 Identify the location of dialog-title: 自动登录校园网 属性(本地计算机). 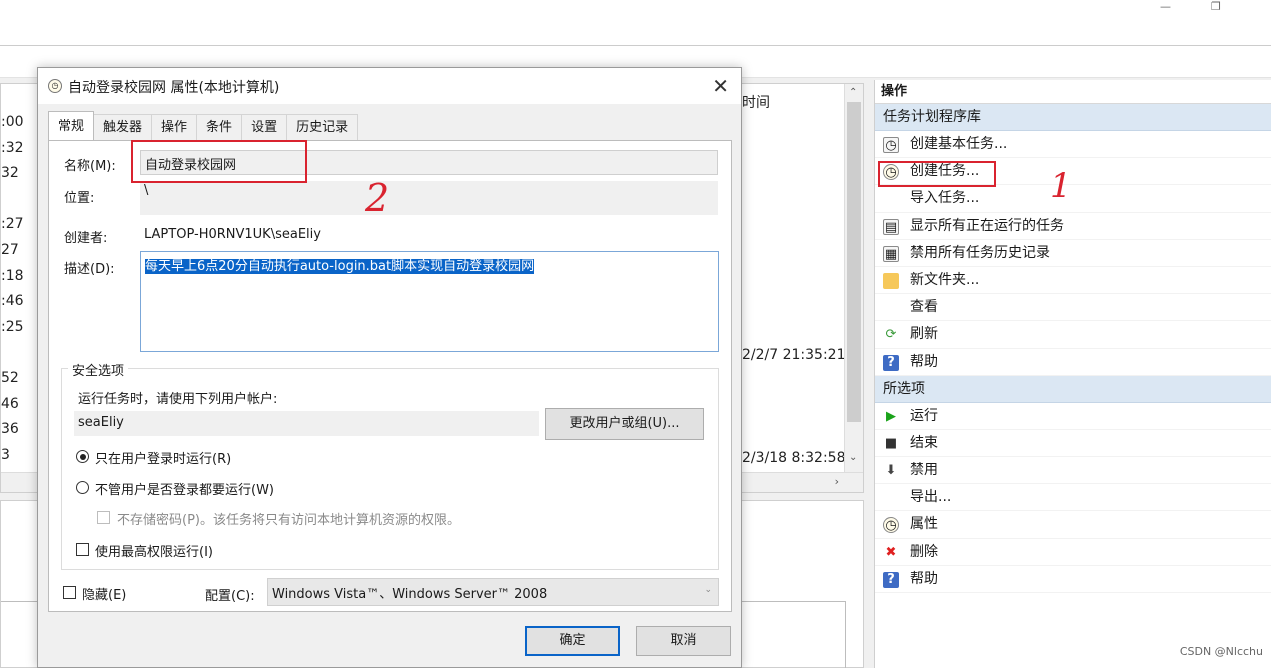
(174, 88).